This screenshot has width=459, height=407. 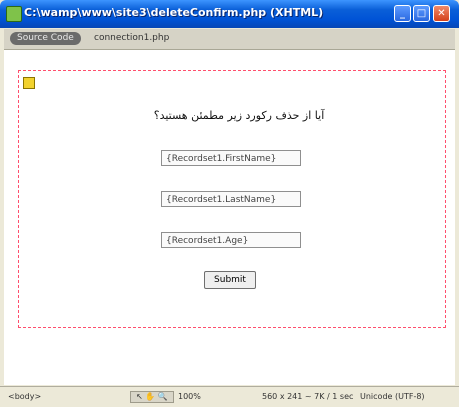 What do you see at coordinates (231, 158) in the screenshot?
I see `firstname-field: {Recordset1.FirstName}` at bounding box center [231, 158].